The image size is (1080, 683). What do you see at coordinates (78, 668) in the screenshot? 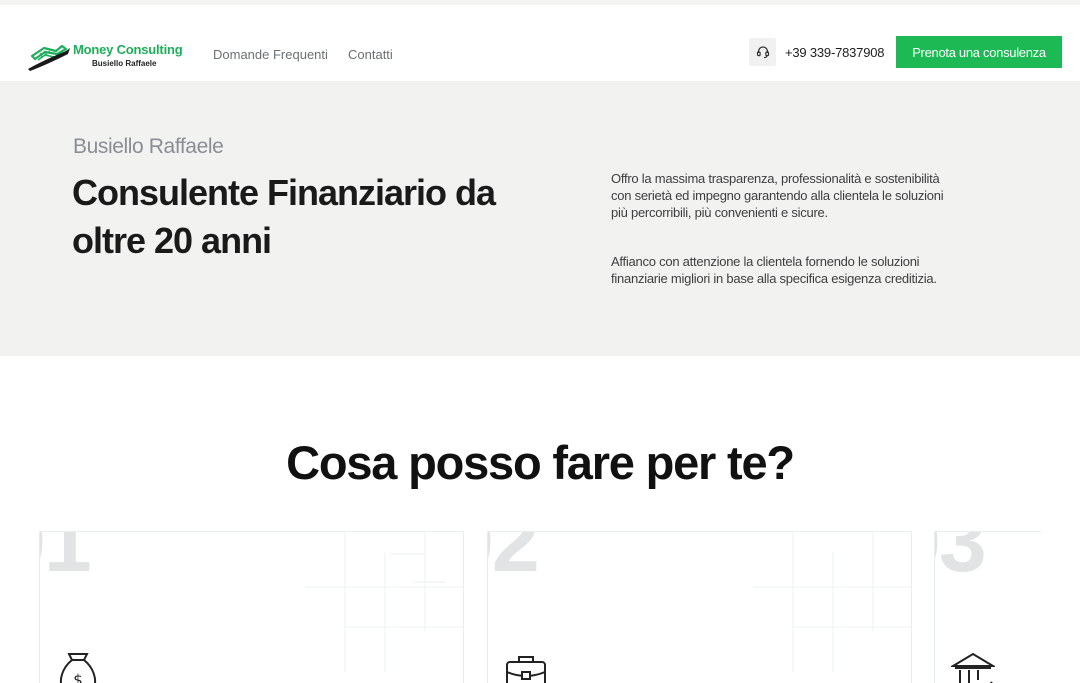
I see `money-bag-icon: $` at bounding box center [78, 668].